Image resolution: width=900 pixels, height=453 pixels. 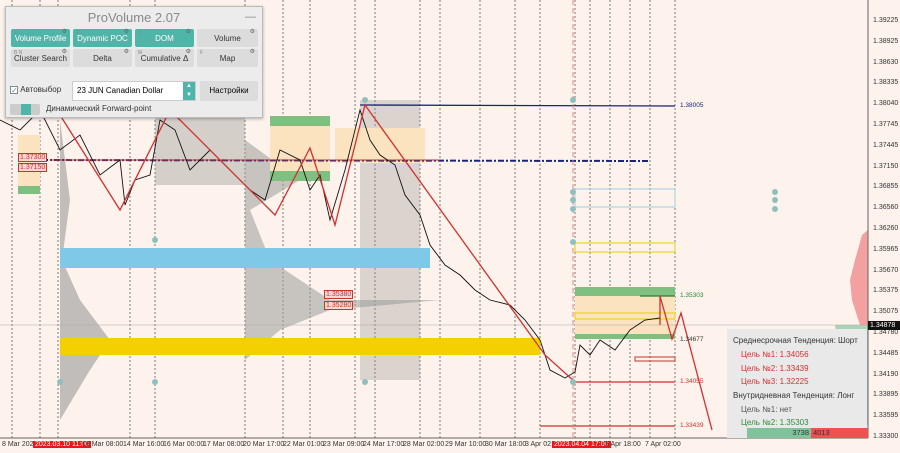 What do you see at coordinates (886, 104) in the screenshot?
I see `price-tick: 1.38040` at bounding box center [886, 104].